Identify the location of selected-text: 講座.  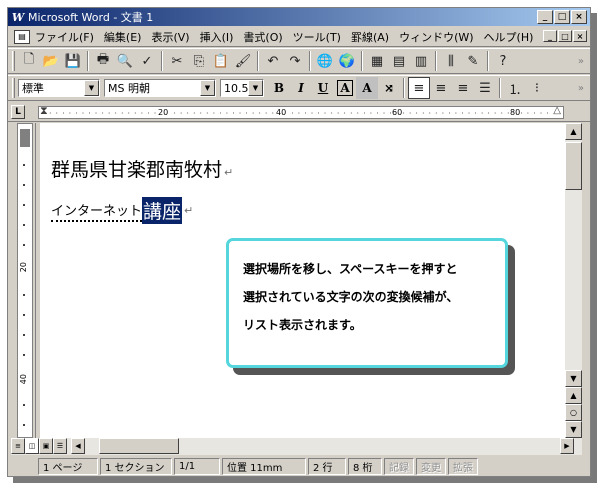
(162, 210).